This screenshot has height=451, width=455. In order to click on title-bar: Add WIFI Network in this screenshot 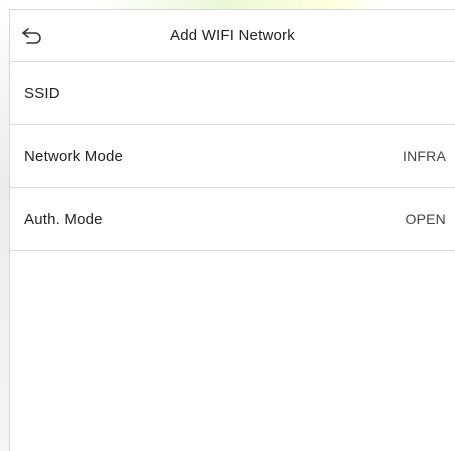, I will do `click(232, 36)`.